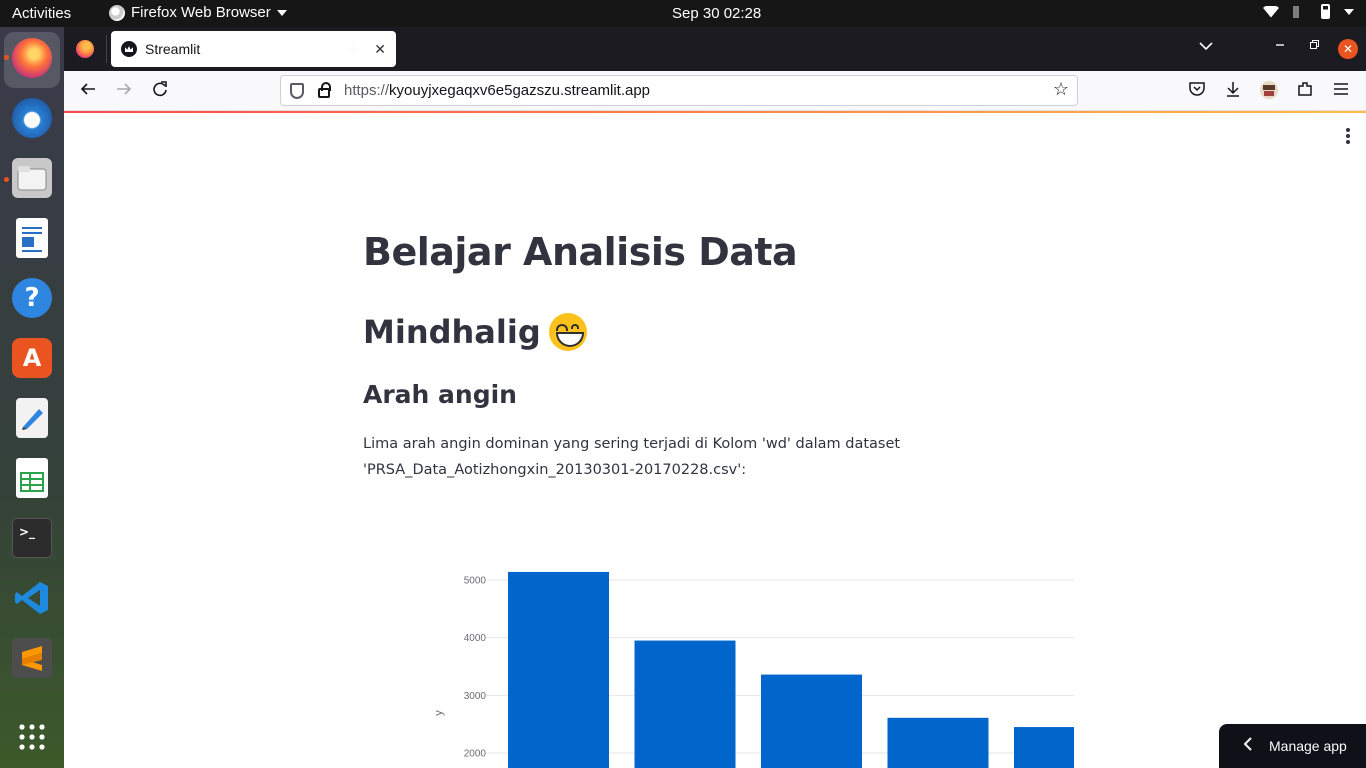 The width and height of the screenshot is (1366, 768). I want to click on section-heading: Arah angin, so click(440, 394).